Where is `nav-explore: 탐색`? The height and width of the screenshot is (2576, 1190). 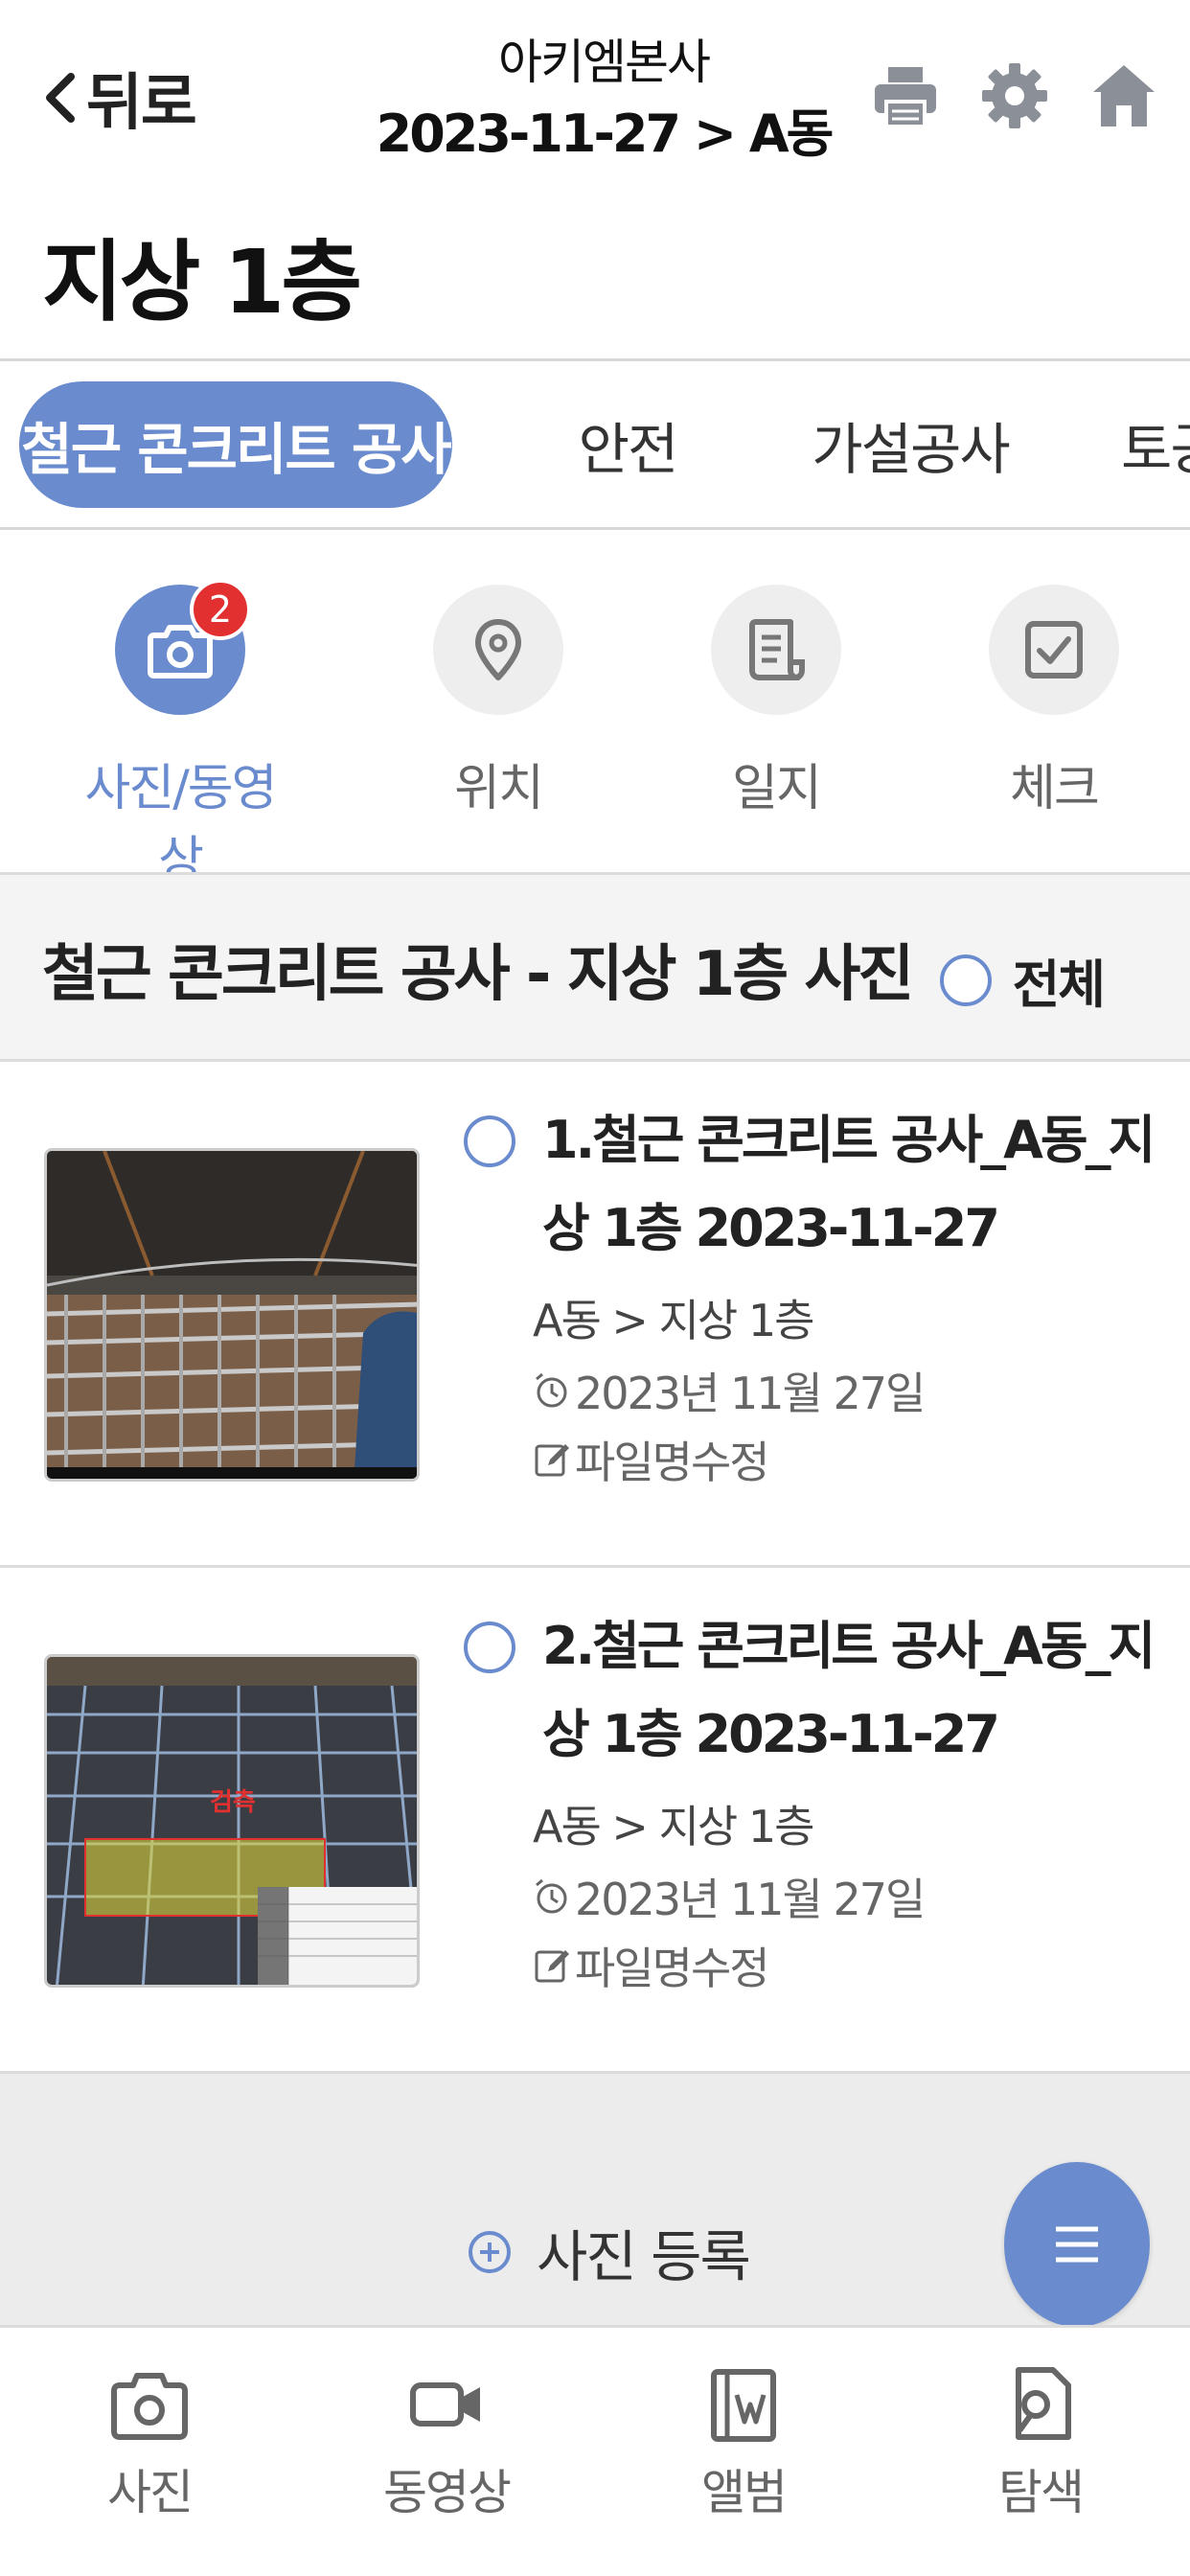 nav-explore: 탐색 is located at coordinates (1041, 2442).